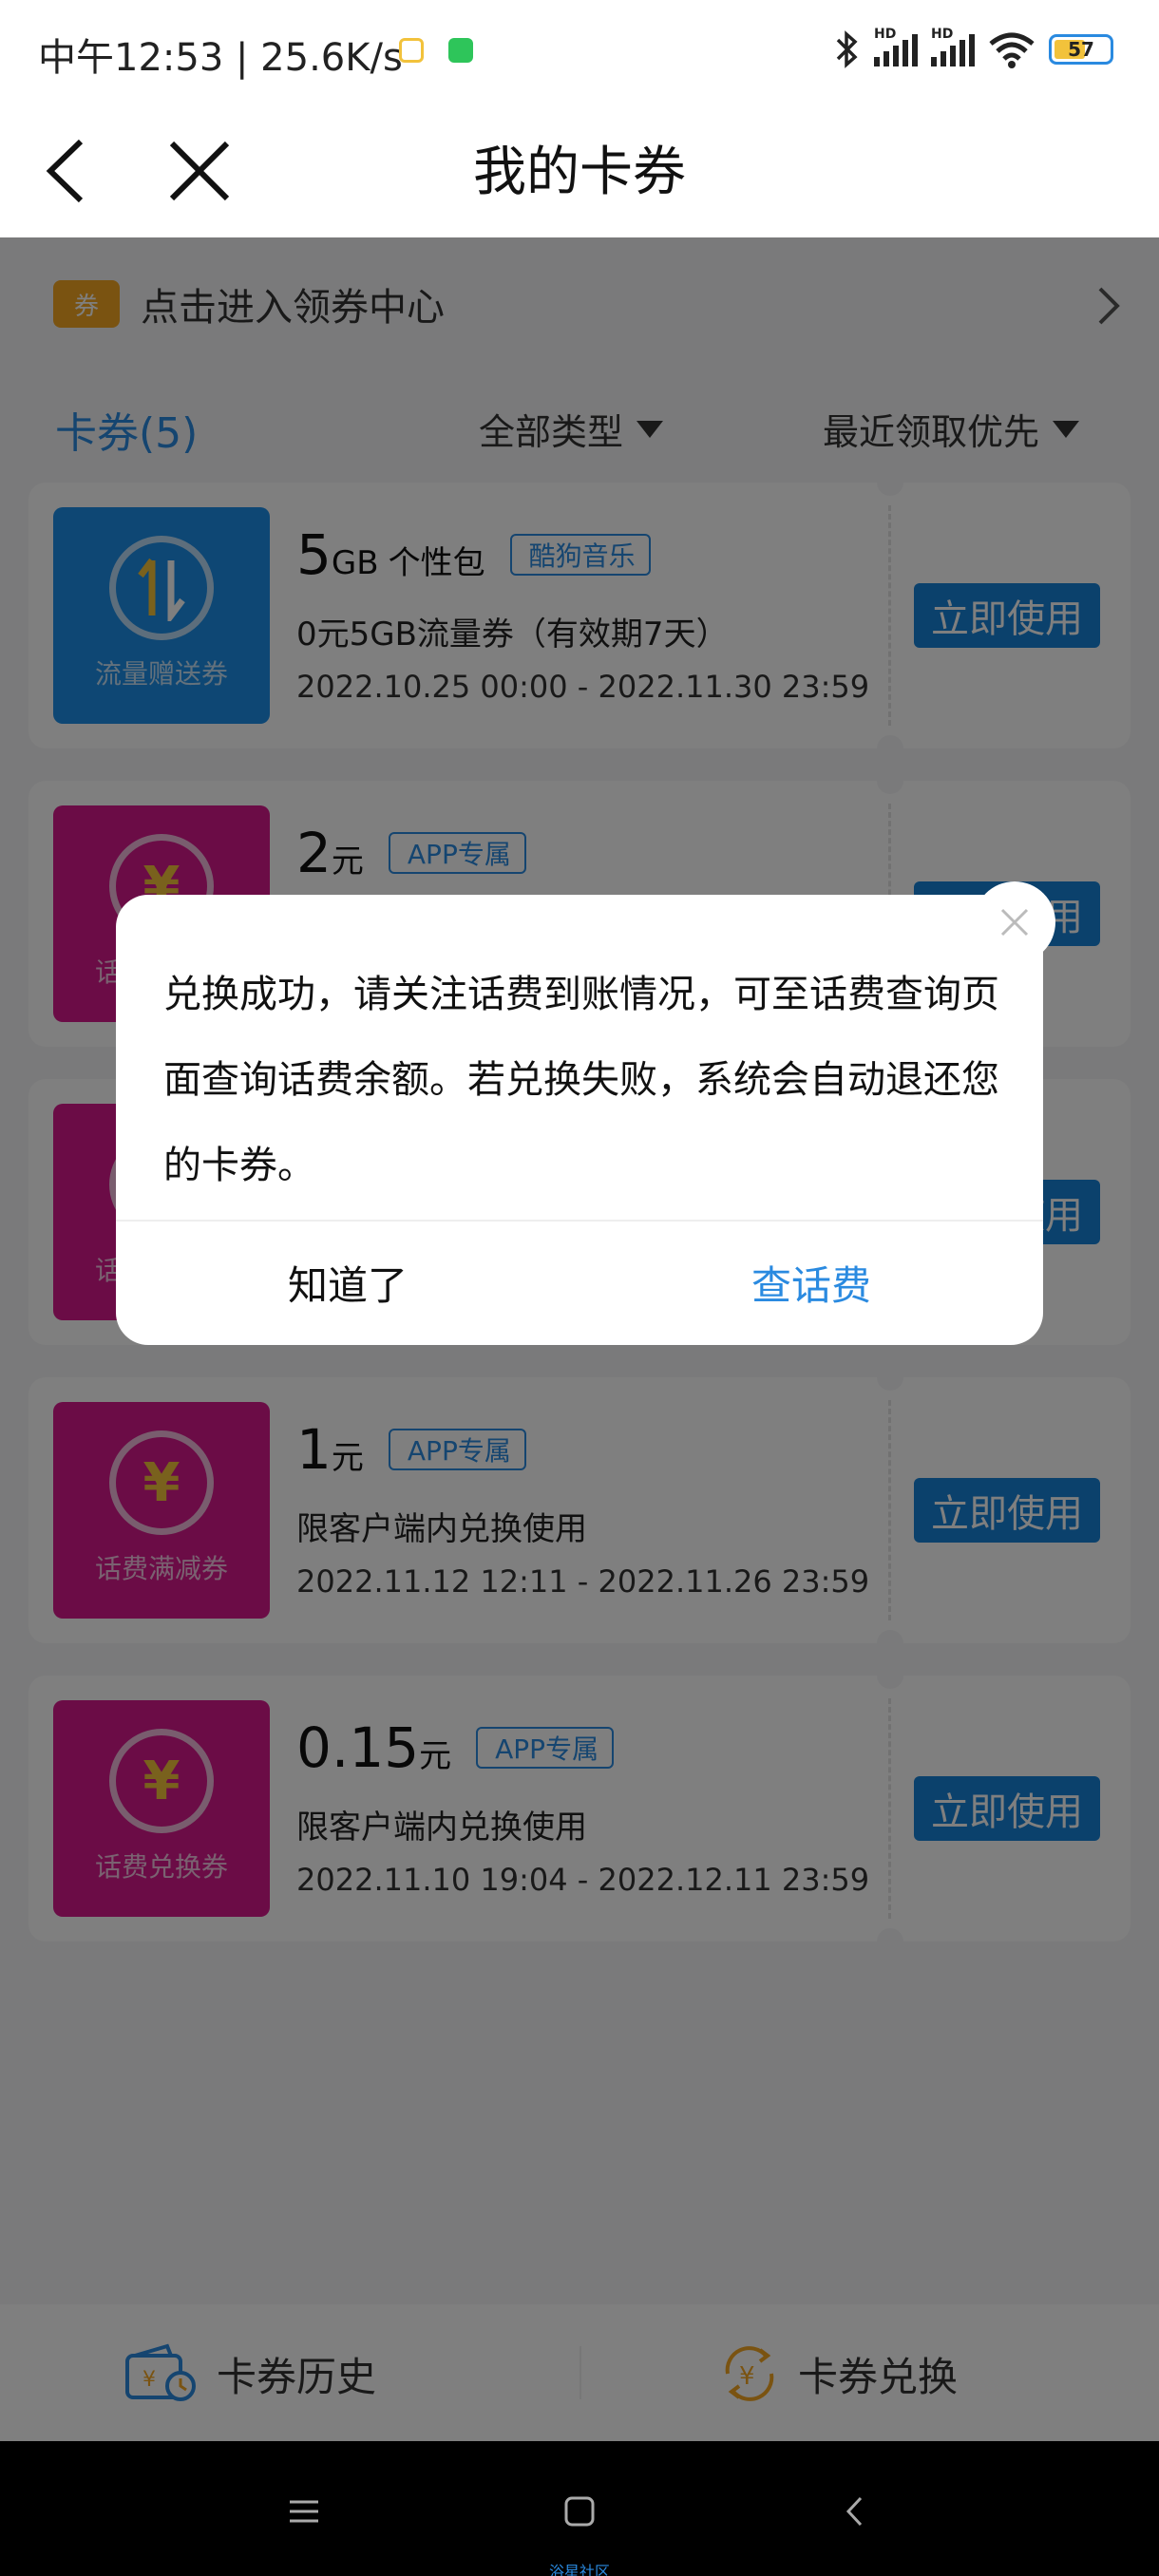 The width and height of the screenshot is (1159, 2576). I want to click on menu-icon, so click(304, 2511).